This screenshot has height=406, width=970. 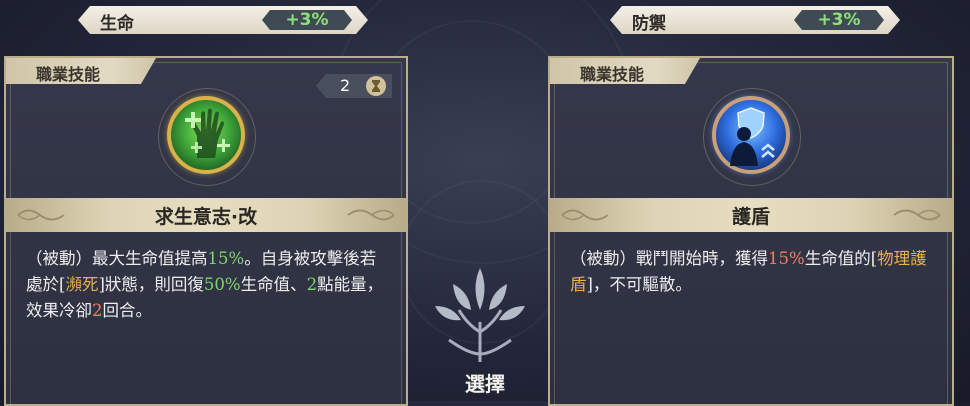 What do you see at coordinates (345, 85) in the screenshot?
I see `cooldown-number: 2` at bounding box center [345, 85].